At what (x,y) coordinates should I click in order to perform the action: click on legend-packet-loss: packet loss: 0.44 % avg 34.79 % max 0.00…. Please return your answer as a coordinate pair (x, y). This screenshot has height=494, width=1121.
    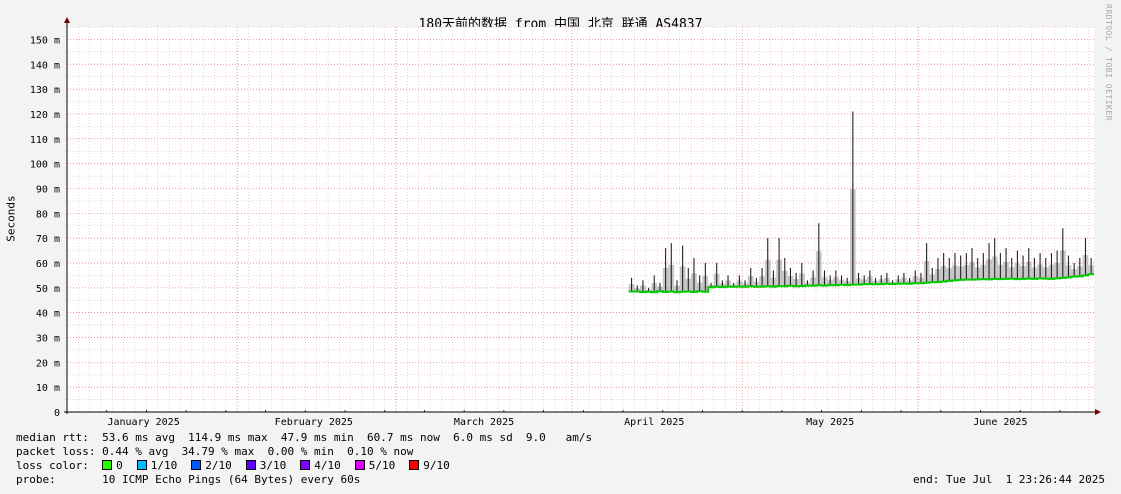
    Looking at the image, I should click on (215, 451).